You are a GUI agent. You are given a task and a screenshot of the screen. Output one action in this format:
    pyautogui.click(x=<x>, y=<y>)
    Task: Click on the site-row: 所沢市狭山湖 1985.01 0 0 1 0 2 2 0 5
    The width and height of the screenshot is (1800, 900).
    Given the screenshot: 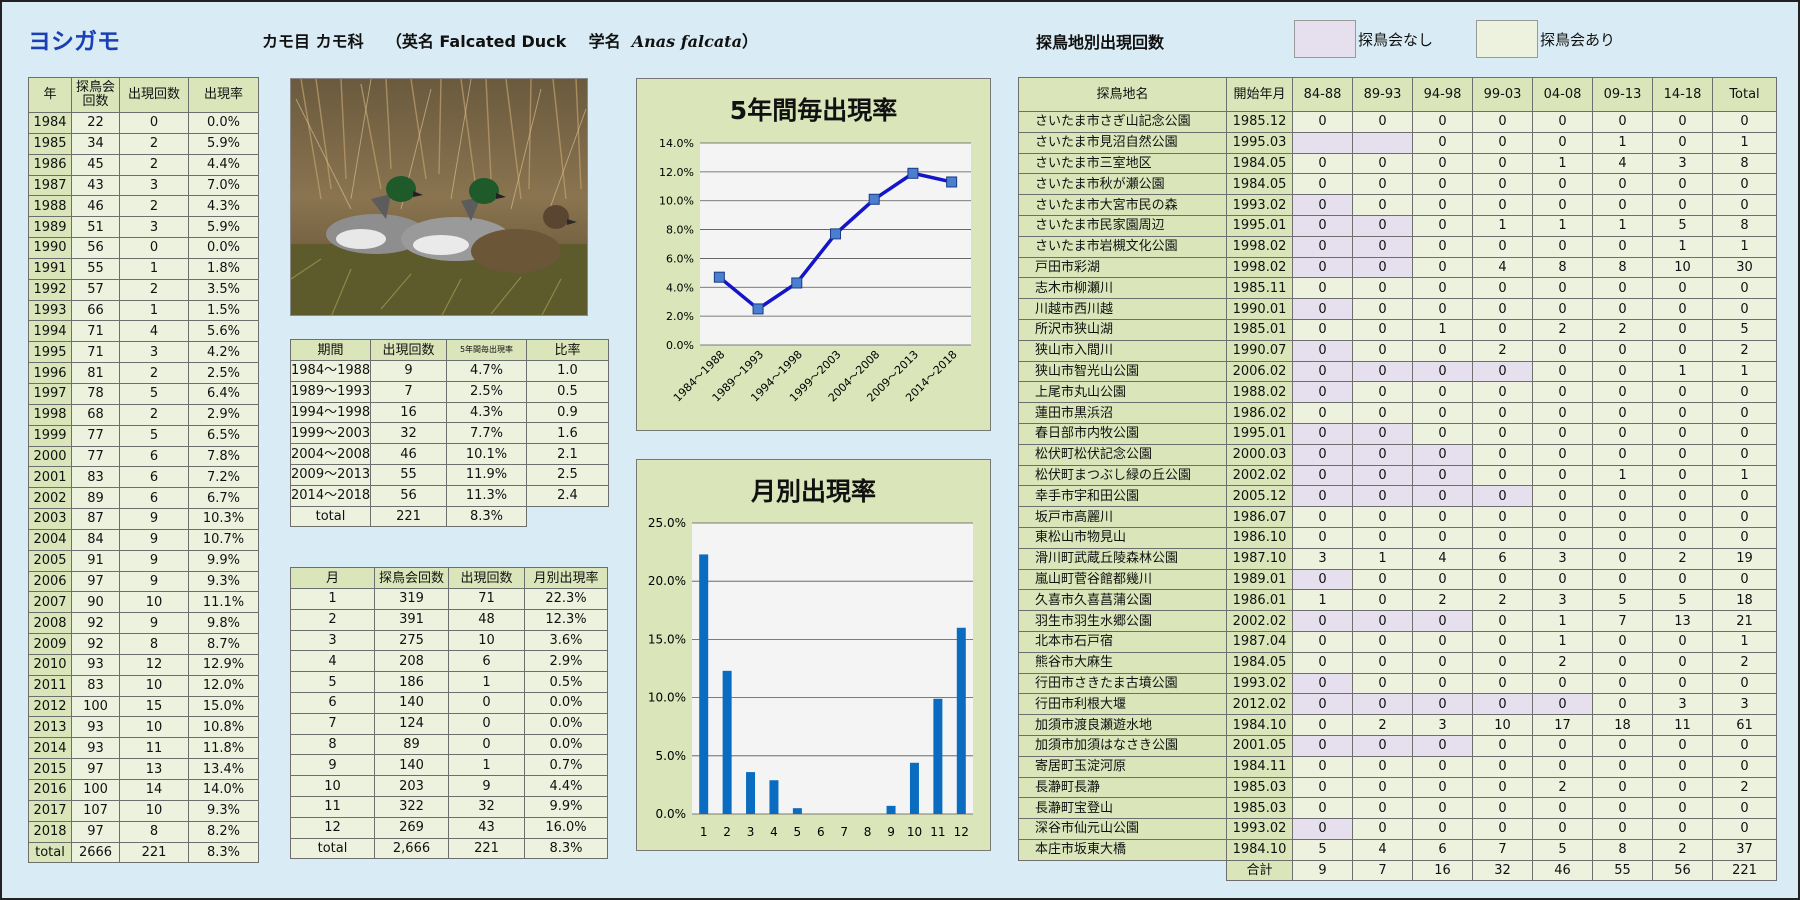 What is the action you would take?
    pyautogui.click(x=1397, y=329)
    